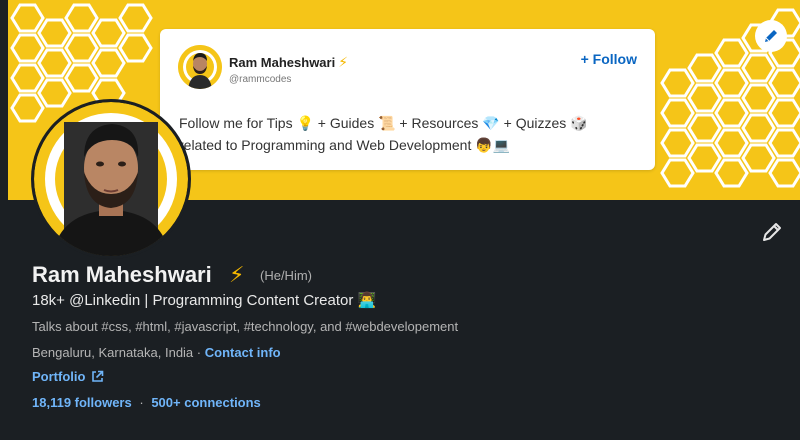 The height and width of the screenshot is (440, 800). What do you see at coordinates (4, 100) in the screenshot?
I see `banner-edge` at bounding box center [4, 100].